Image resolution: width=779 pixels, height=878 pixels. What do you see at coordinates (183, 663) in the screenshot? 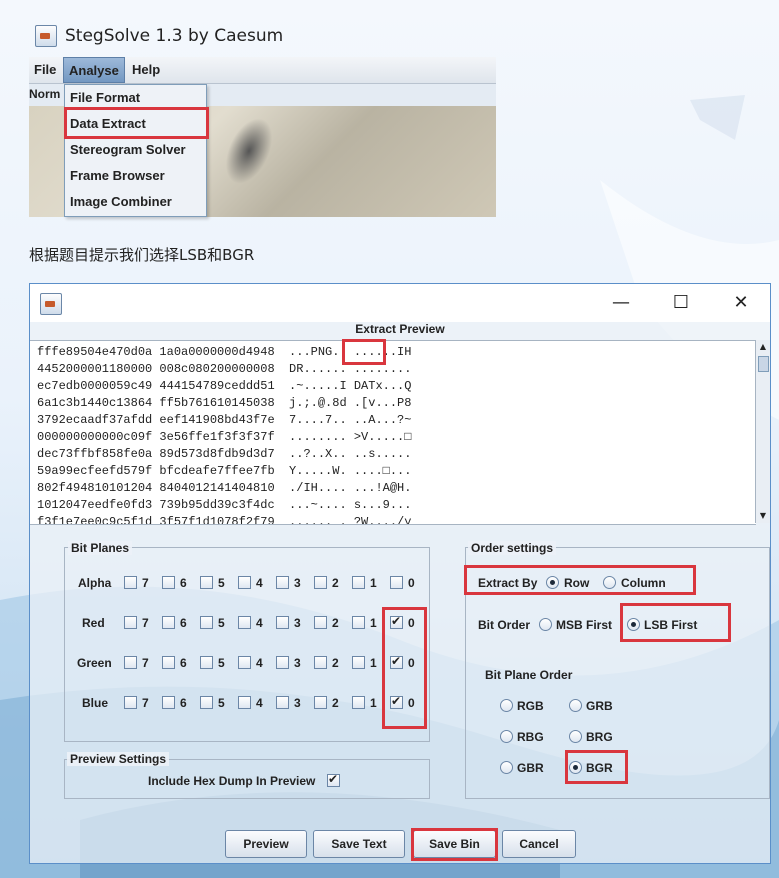
I see `green-bit-6-label: 6` at bounding box center [183, 663].